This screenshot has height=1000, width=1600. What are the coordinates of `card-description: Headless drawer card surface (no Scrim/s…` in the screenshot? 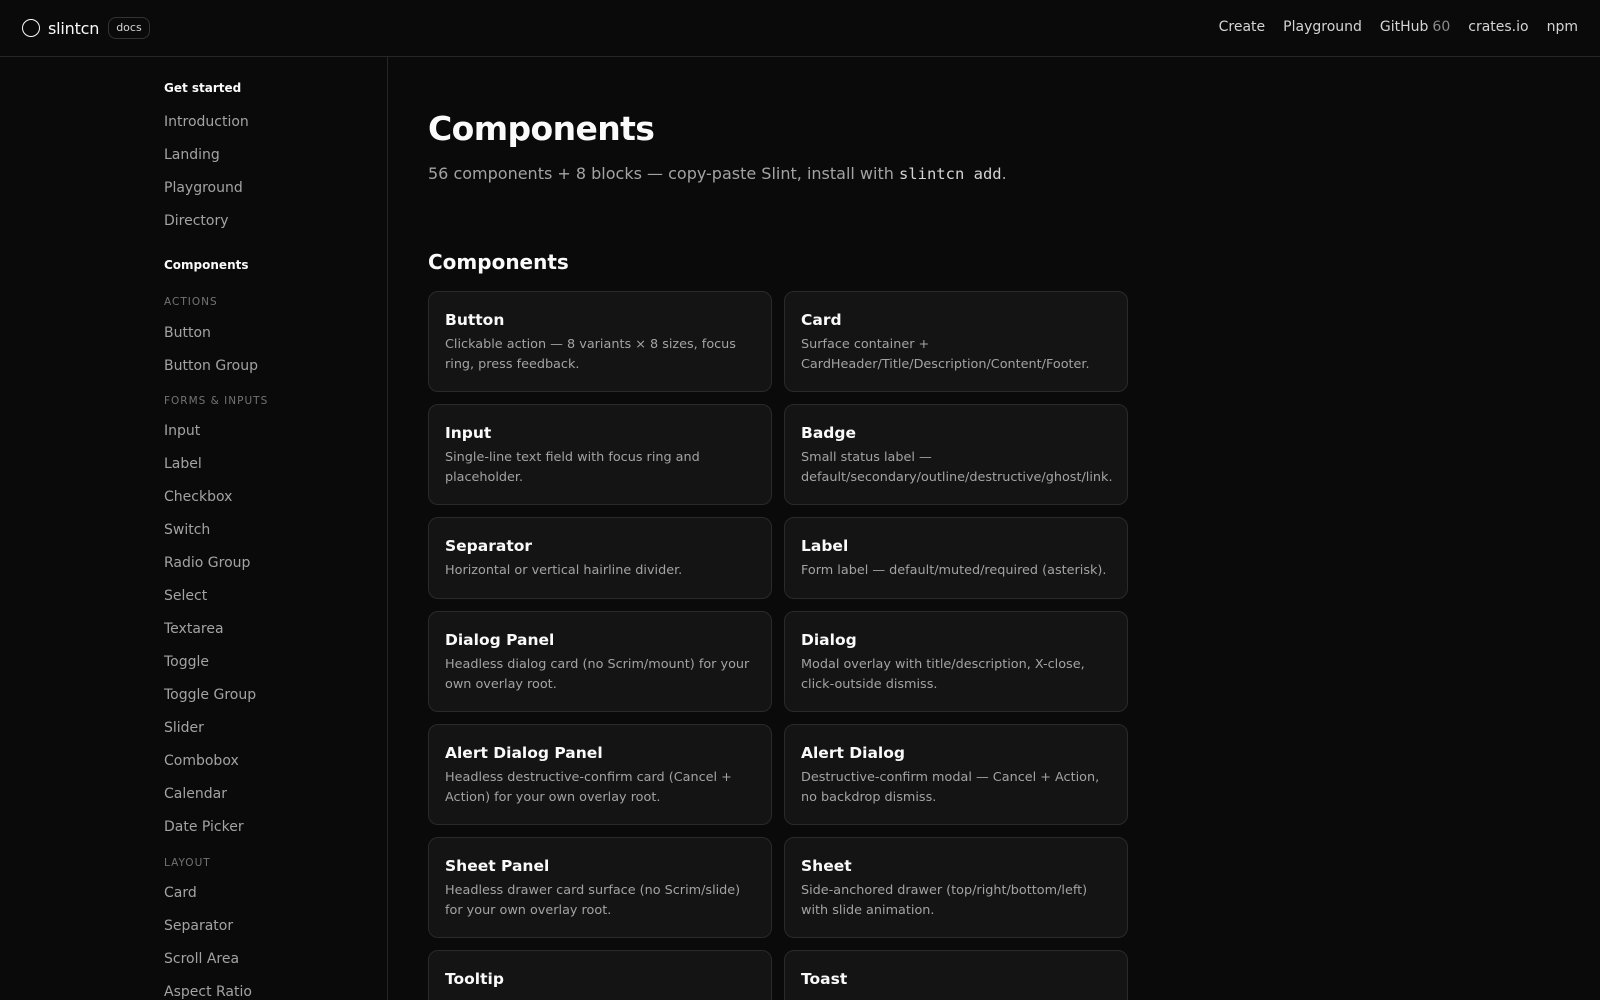 It's located at (593, 900).